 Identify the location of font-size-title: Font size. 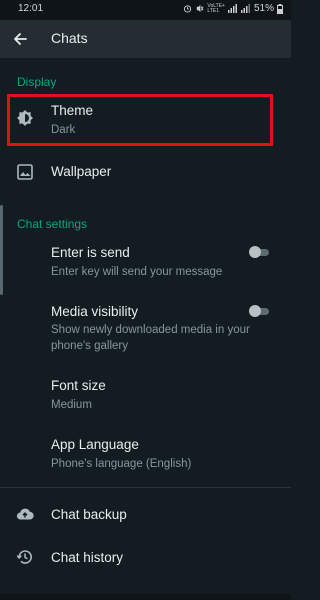
(78, 385).